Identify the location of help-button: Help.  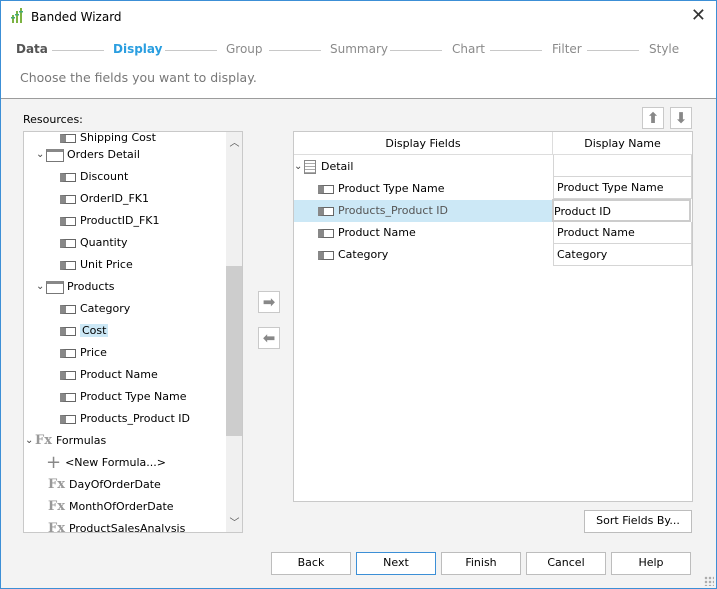
(651, 563).